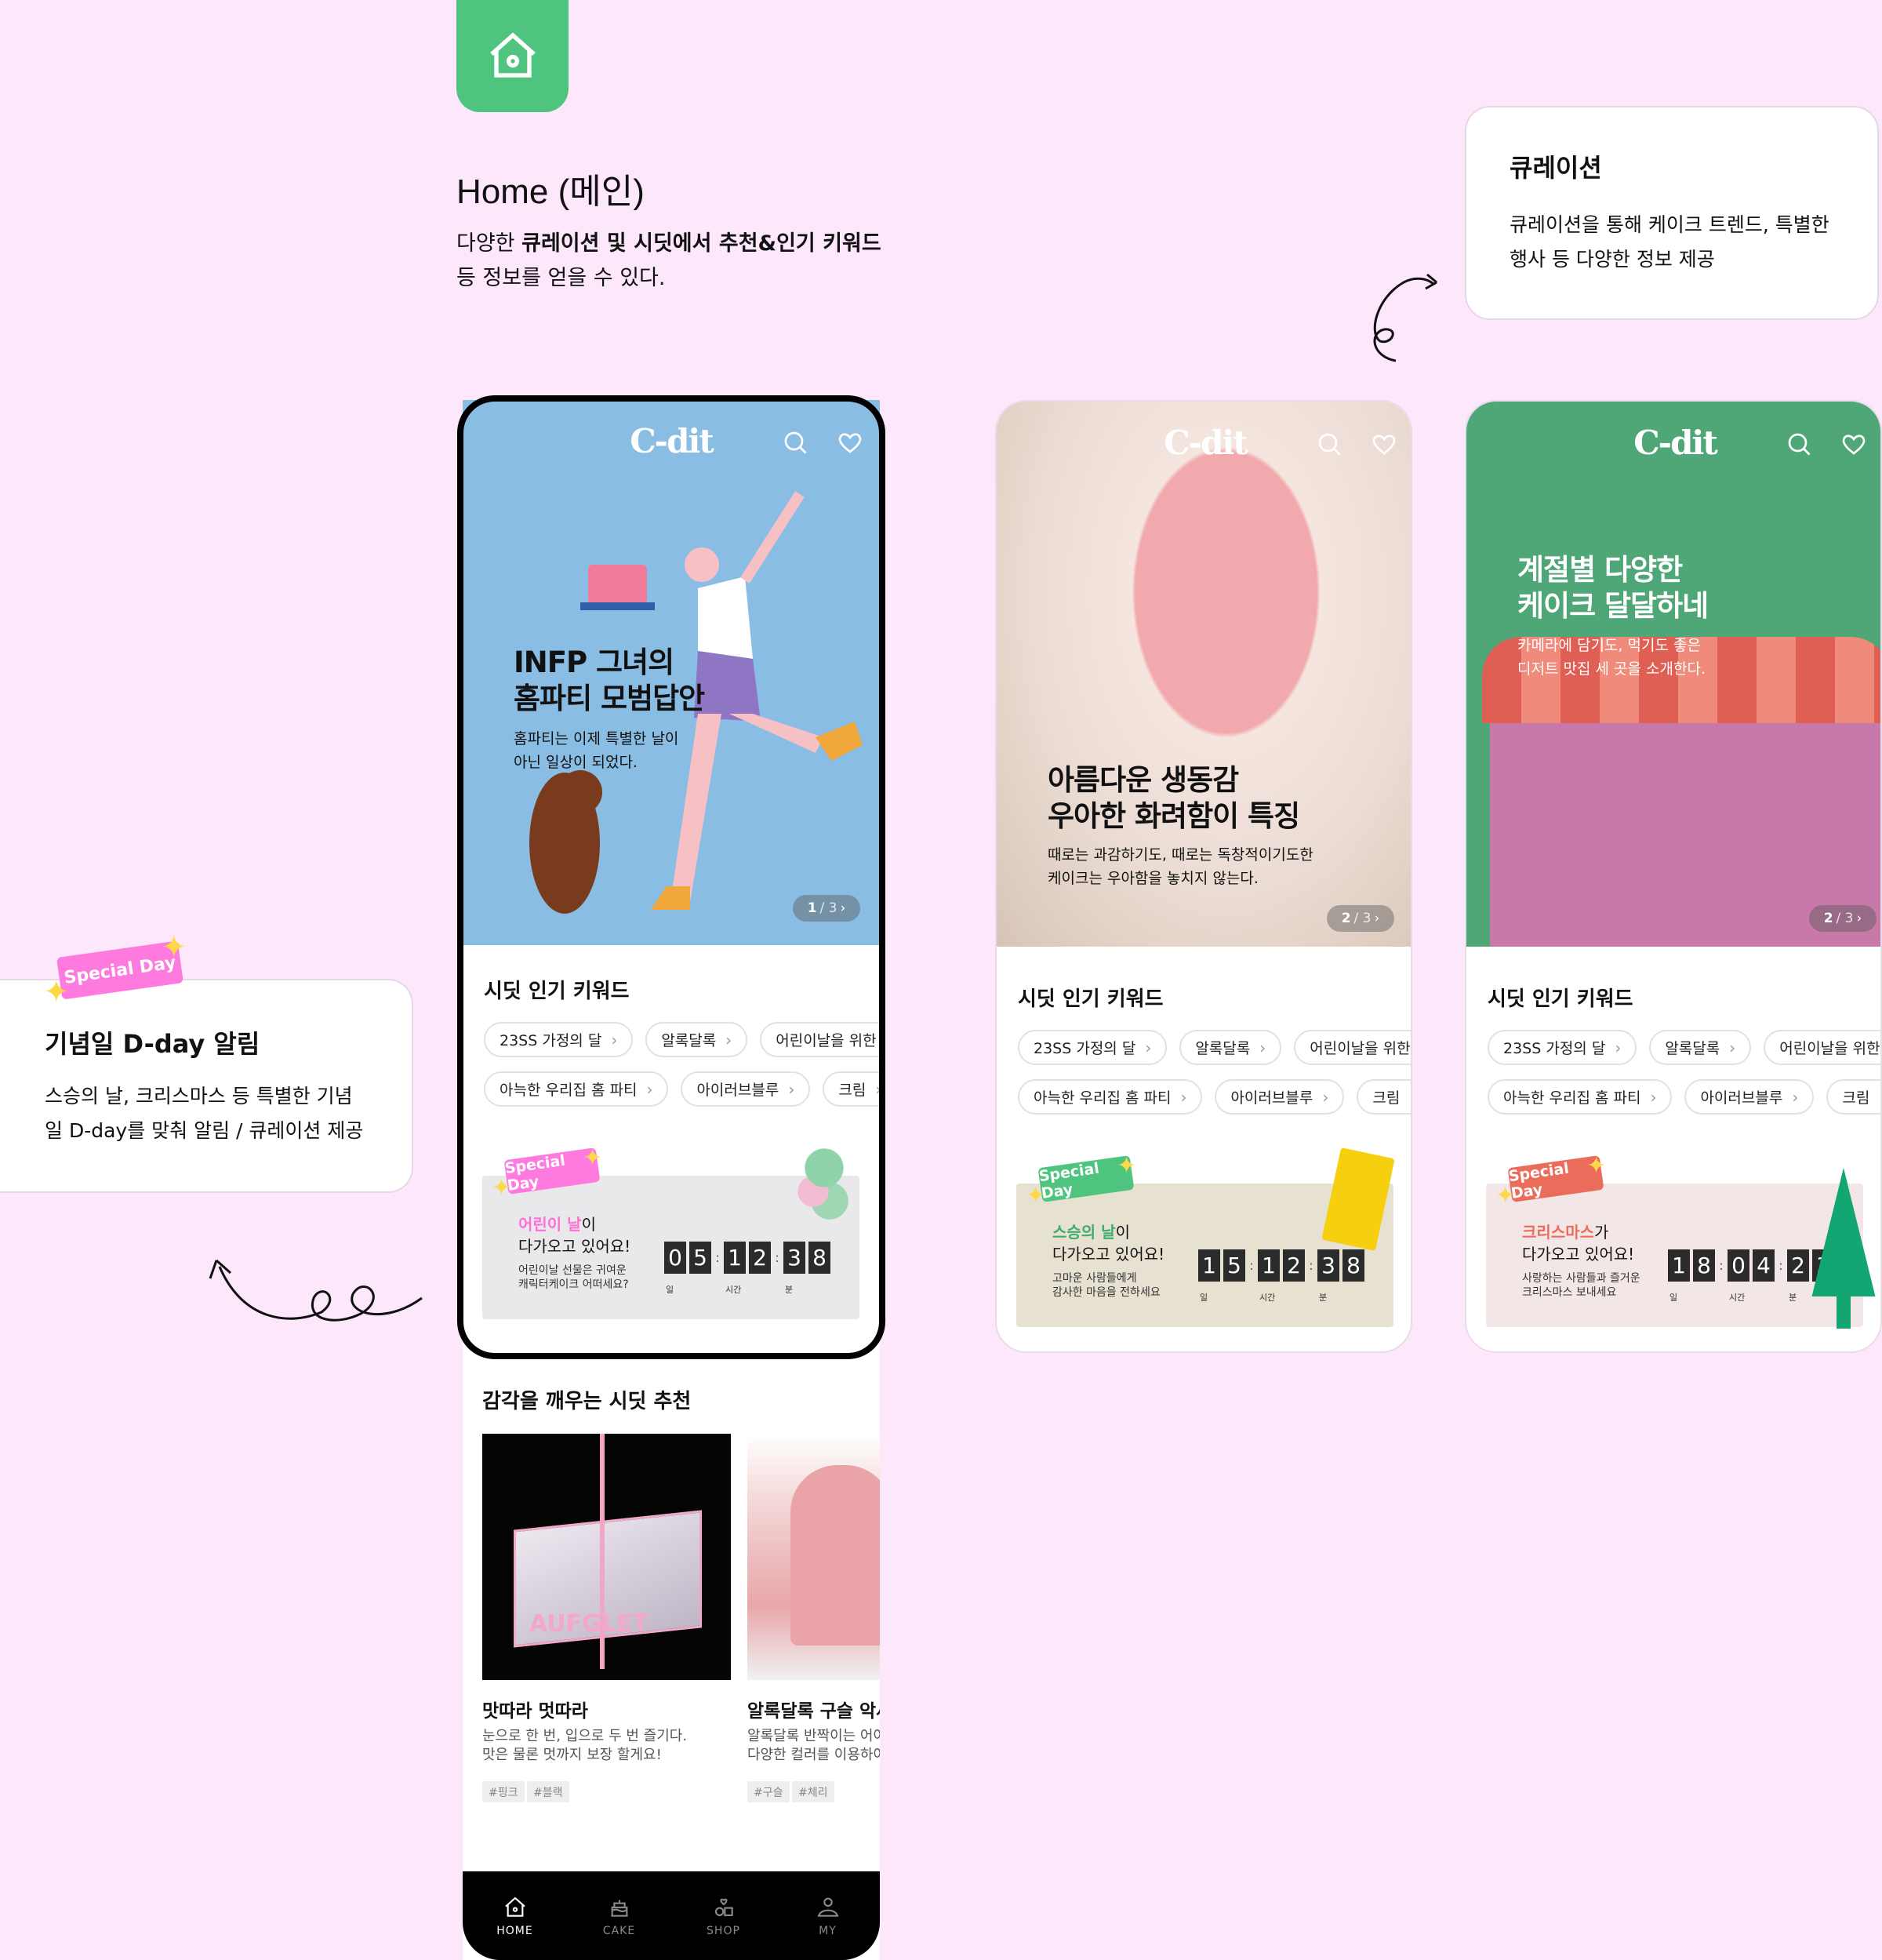 Image resolution: width=1882 pixels, height=1960 pixels. What do you see at coordinates (585, 1736) in the screenshot?
I see `desc-line: 눈으로 한 번, 입으로 두 번 즐기다.` at bounding box center [585, 1736].